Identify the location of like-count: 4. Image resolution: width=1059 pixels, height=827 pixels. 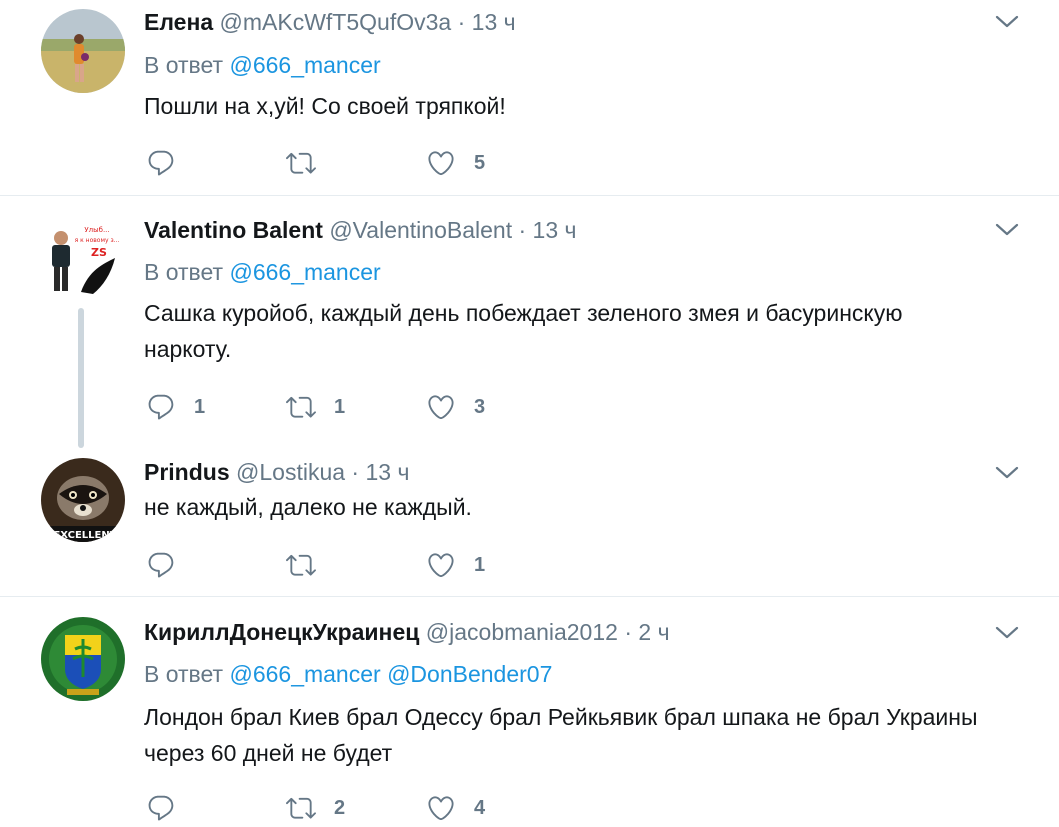
(480, 807).